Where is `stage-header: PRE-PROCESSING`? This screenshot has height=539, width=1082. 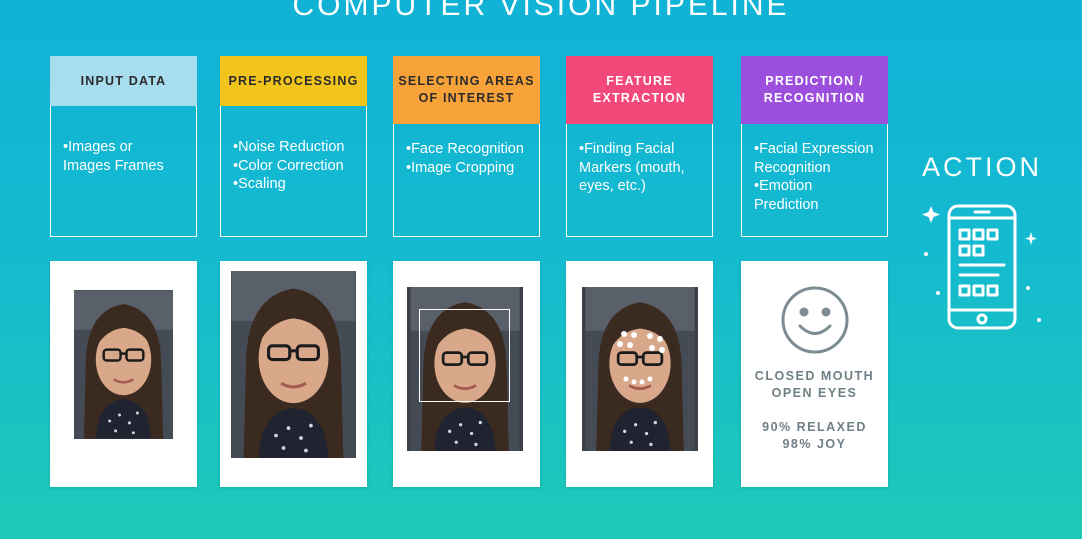
stage-header: PRE-PROCESSING is located at coordinates (293, 81).